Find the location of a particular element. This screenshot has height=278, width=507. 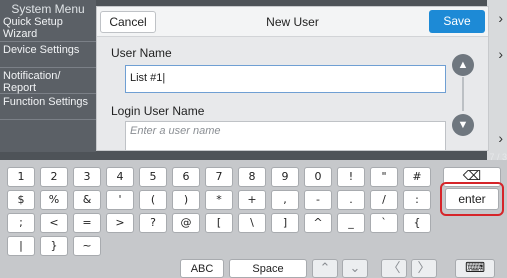

key: ~ is located at coordinates (87, 246).